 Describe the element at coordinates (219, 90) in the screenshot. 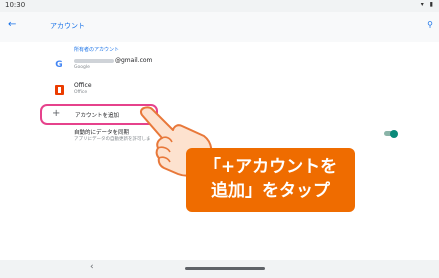

I see `account-item-office: Office Office` at that location.